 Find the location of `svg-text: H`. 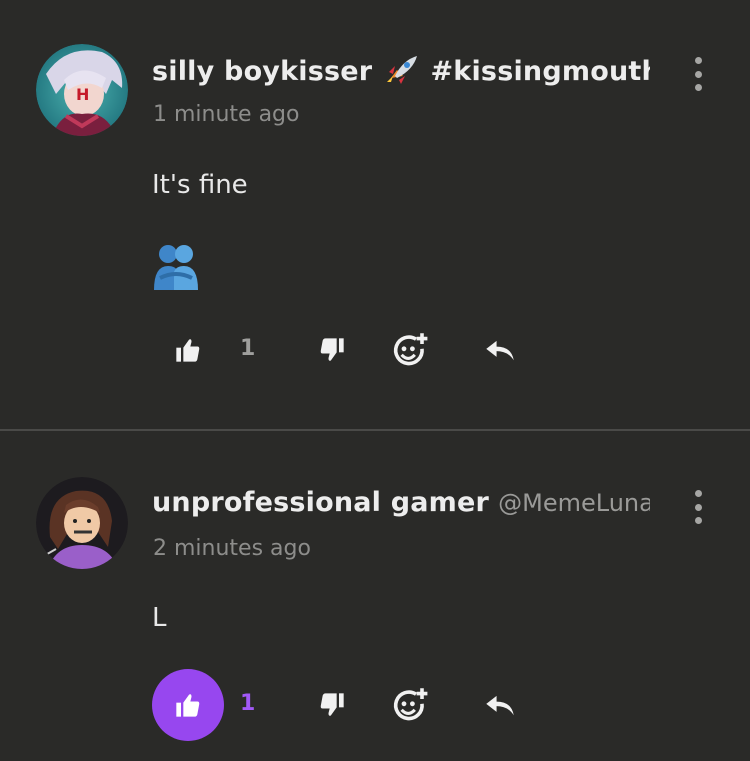

svg-text: H is located at coordinates (82, 94).